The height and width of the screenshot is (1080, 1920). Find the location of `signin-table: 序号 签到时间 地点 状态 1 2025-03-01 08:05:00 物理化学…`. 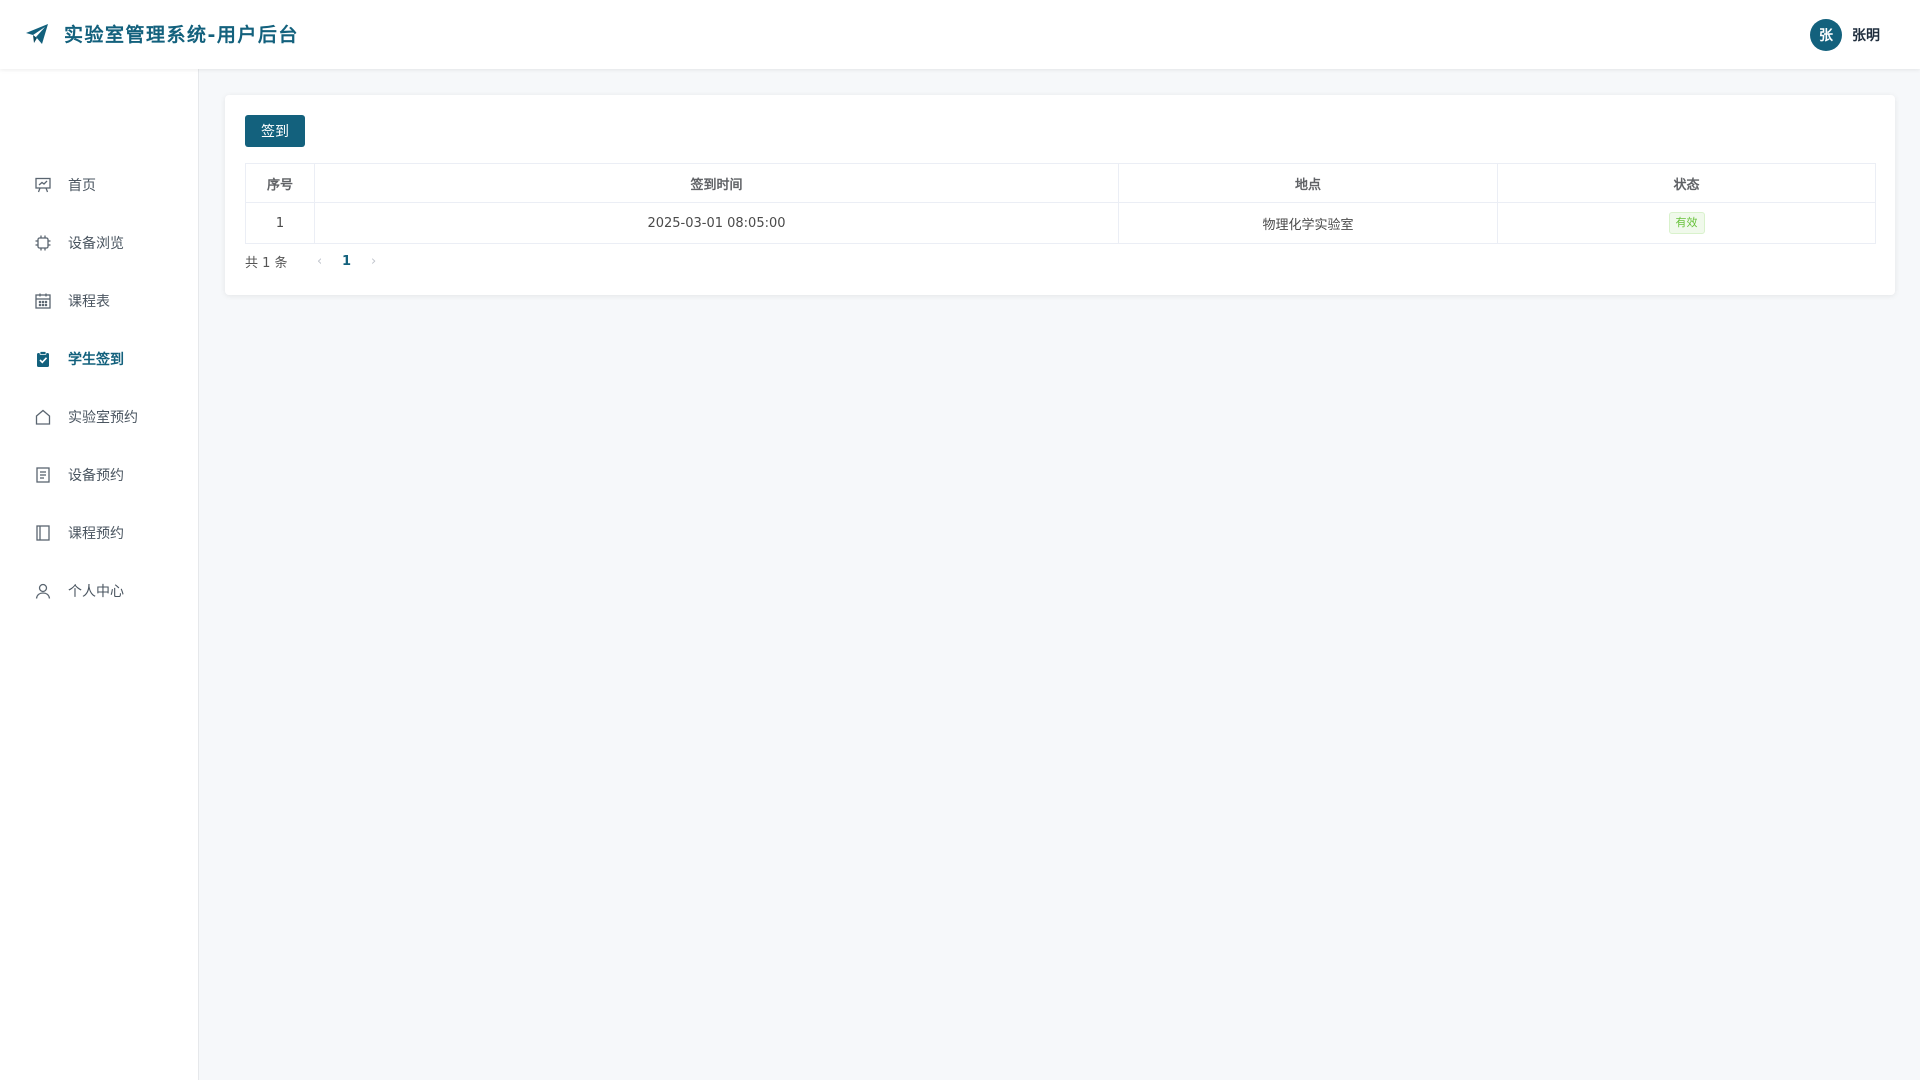

signin-table: 序号 签到时间 地点 状态 1 2025-03-01 08:05:00 物理化学… is located at coordinates (1060, 203).